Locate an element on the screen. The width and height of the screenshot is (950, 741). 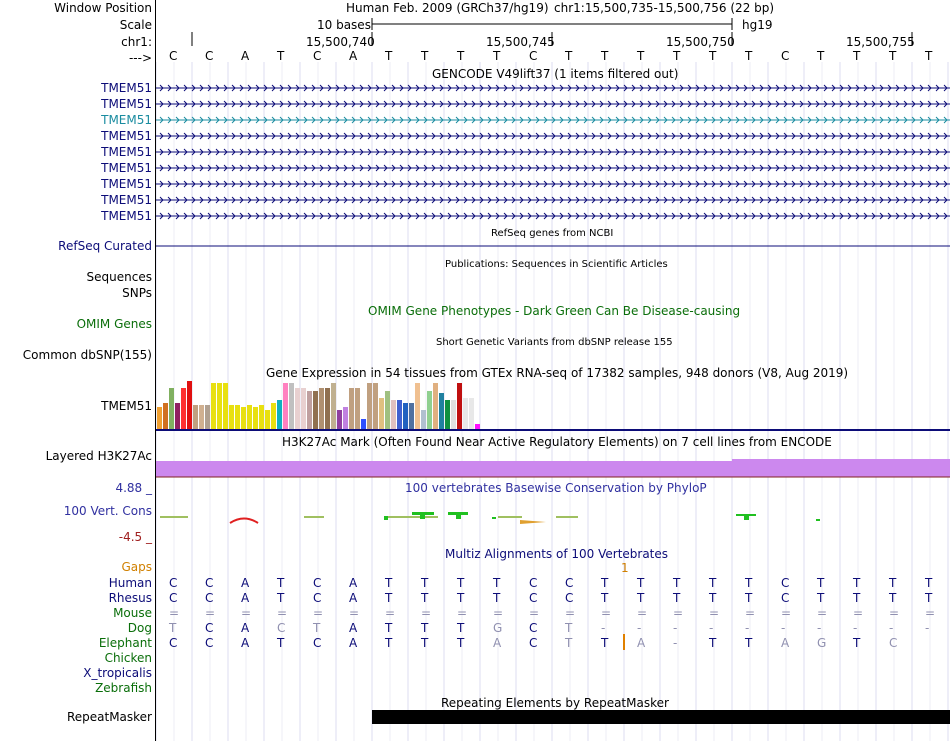
scale-db: hg19 is located at coordinates (757, 25).